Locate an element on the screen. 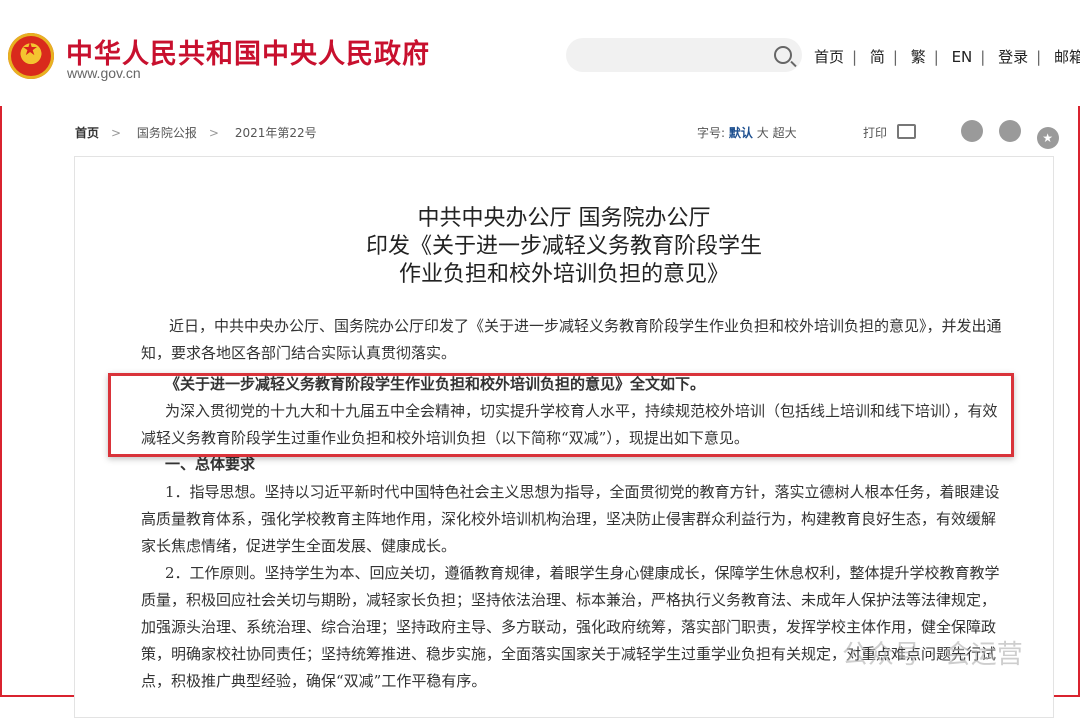 Image resolution: width=1080 pixels, height=718 pixels. font-size-xlarge: 超大 is located at coordinates (785, 133).